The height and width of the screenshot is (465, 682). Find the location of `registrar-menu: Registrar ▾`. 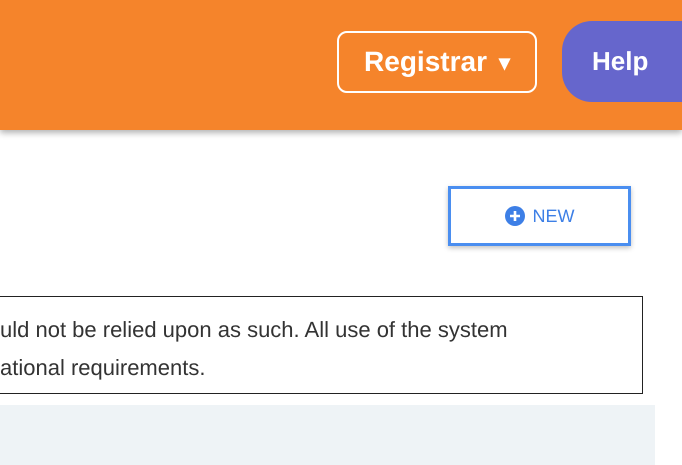

registrar-menu: Registrar ▾ is located at coordinates (437, 62).